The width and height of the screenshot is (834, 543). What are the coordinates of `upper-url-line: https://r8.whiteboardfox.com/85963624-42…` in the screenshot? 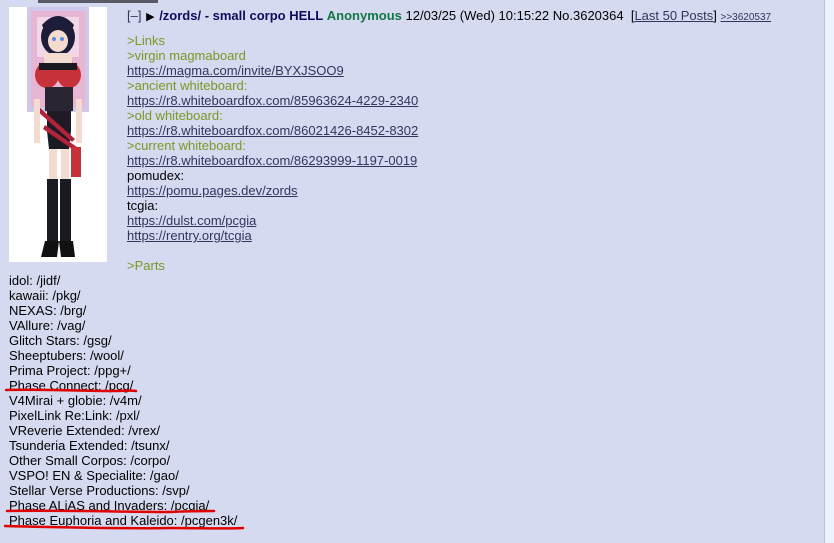 It's located at (272, 100).